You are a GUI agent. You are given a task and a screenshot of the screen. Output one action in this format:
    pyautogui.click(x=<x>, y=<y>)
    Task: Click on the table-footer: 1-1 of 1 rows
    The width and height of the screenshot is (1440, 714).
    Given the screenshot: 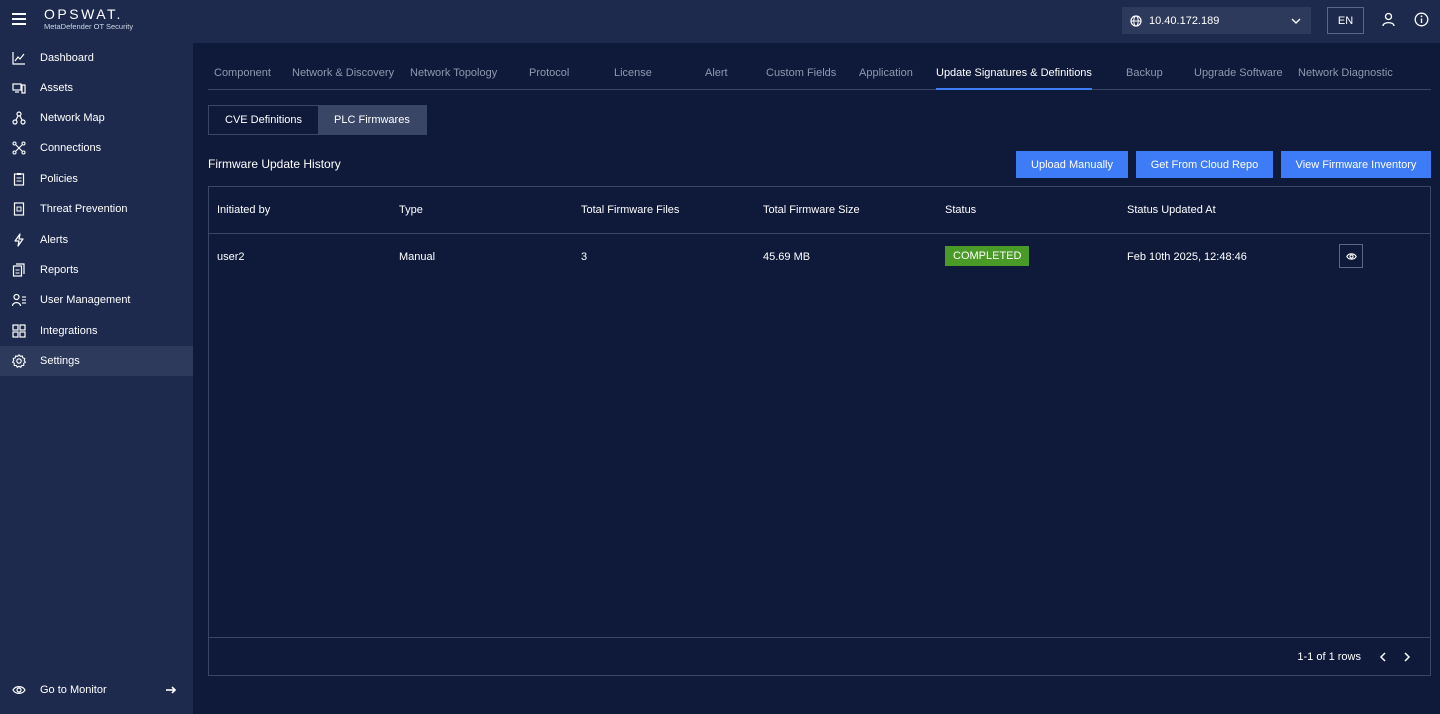 What is the action you would take?
    pyautogui.click(x=819, y=656)
    